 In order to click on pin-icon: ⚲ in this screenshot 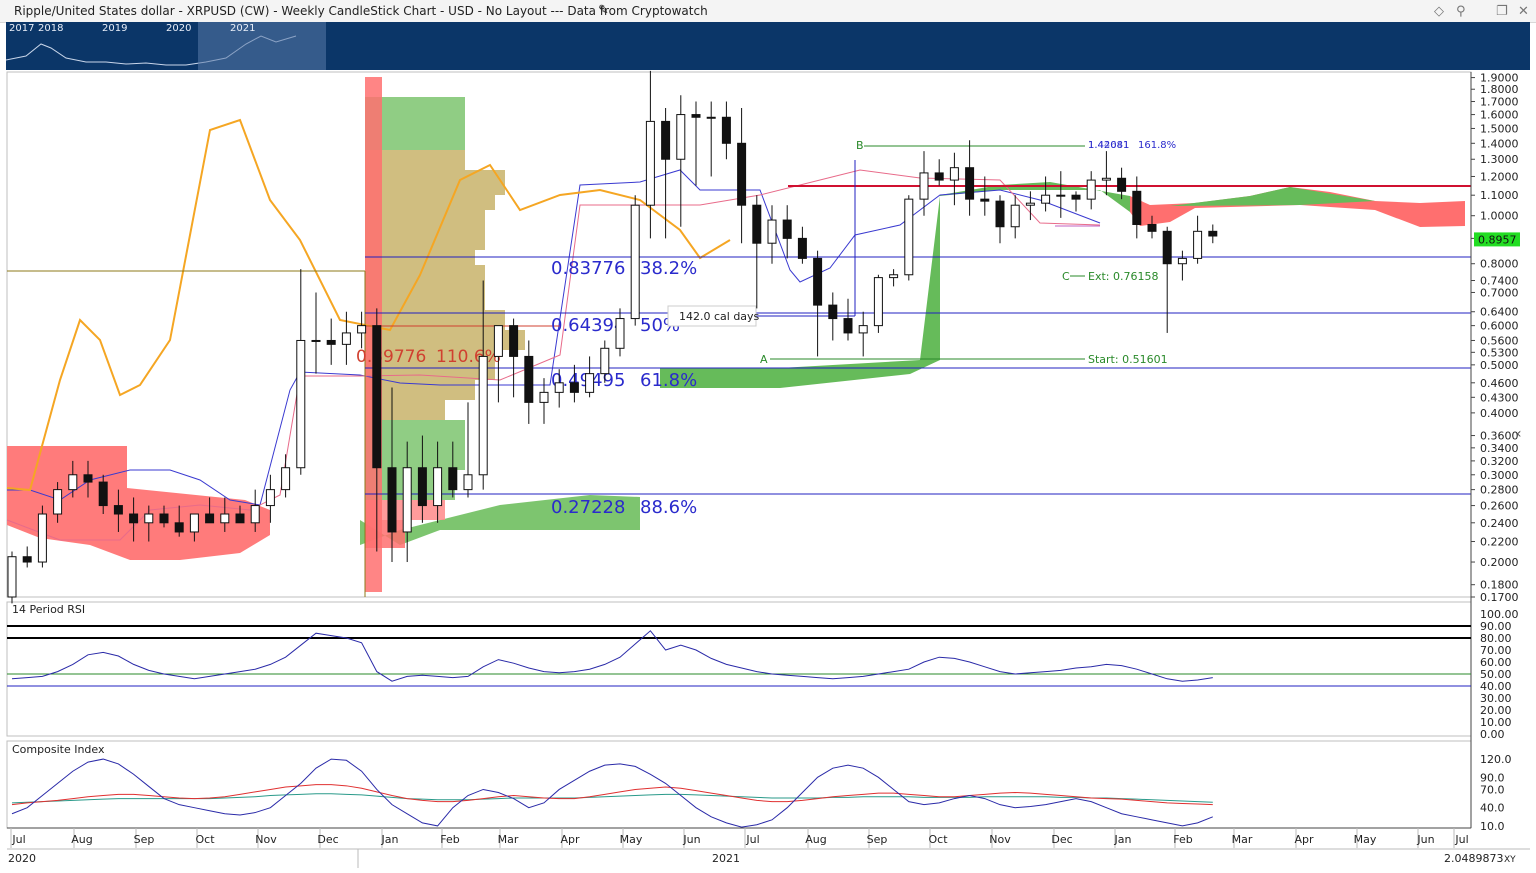, I will do `click(1461, 12)`.